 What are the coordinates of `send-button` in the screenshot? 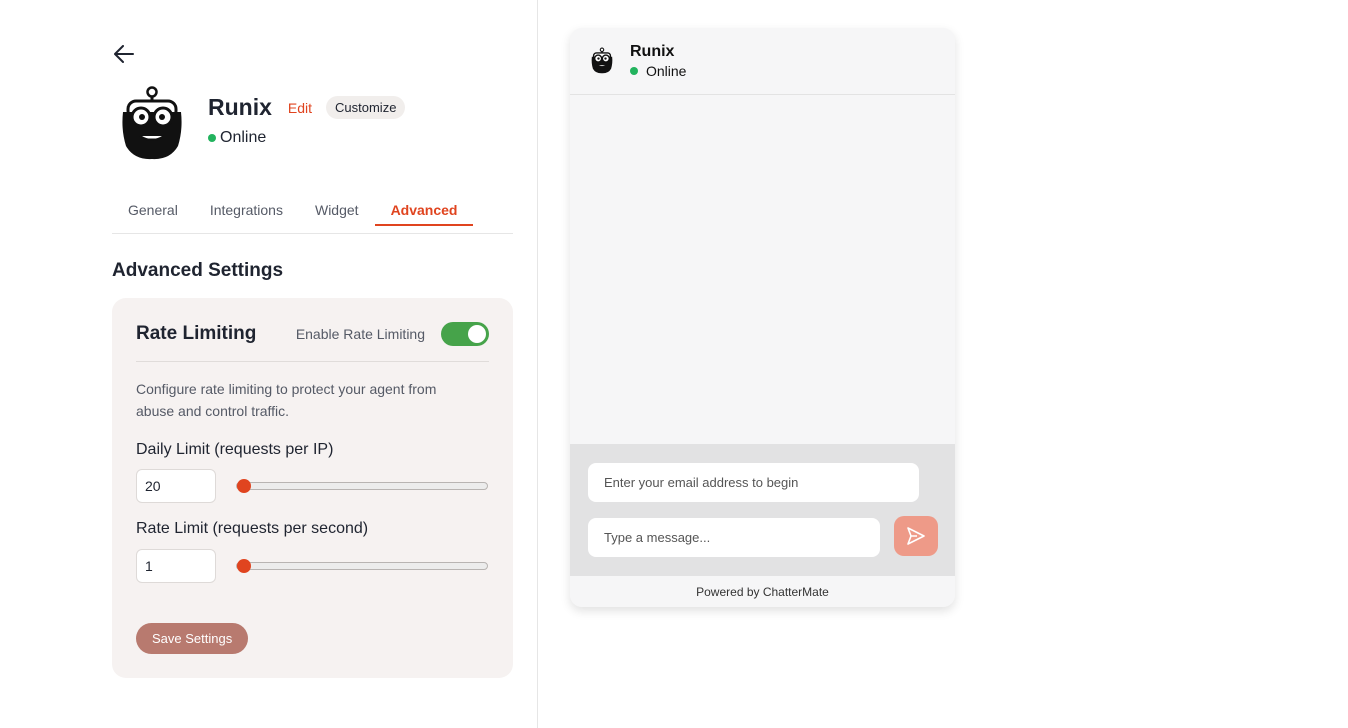 It's located at (916, 536).